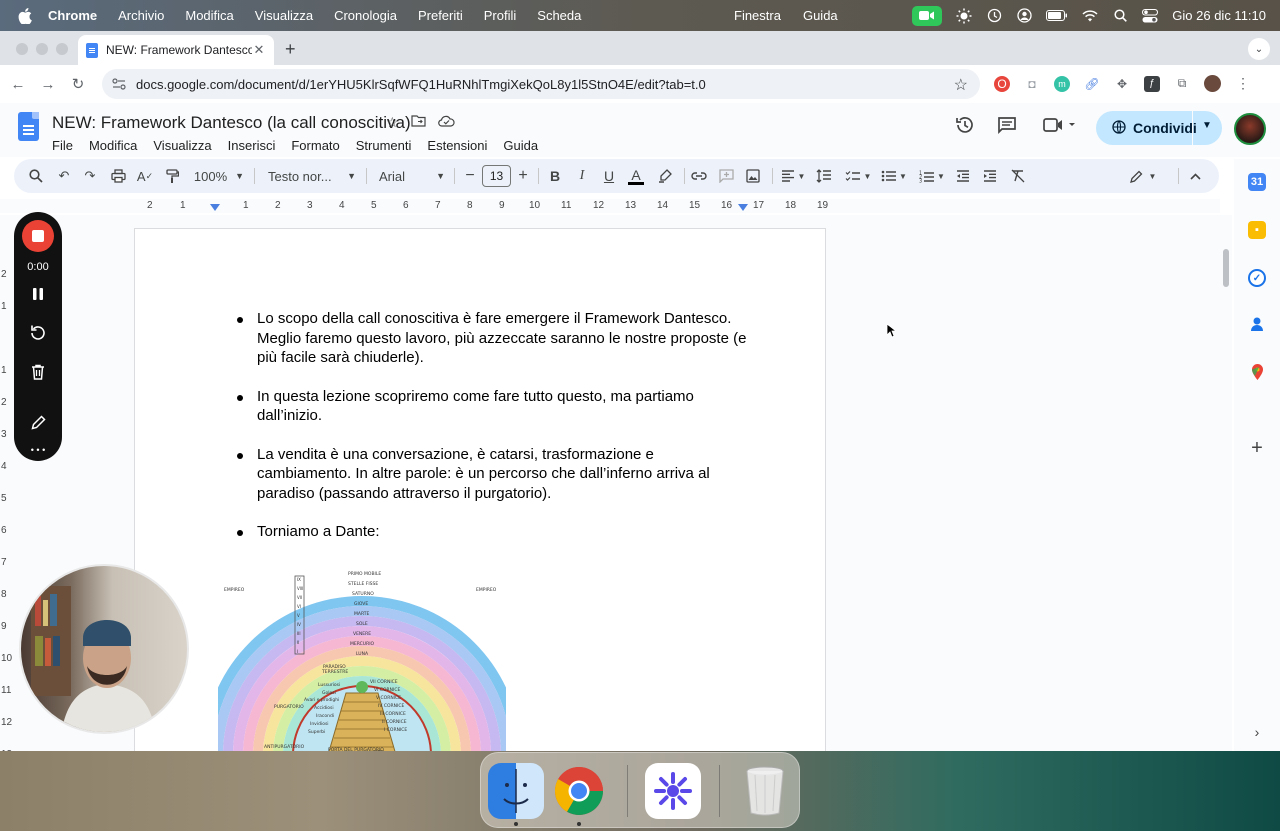 This screenshot has height=831, width=1280. I want to click on zoom-select: 100% ▼, so click(219, 176).